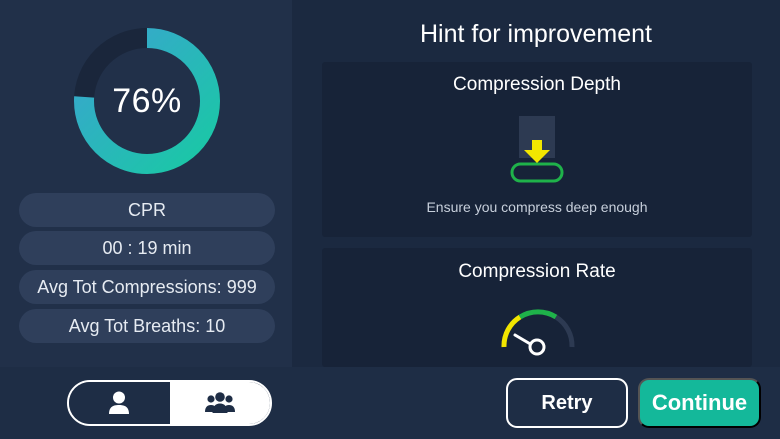 Image resolution: width=780 pixels, height=439 pixels. What do you see at coordinates (147, 287) in the screenshot?
I see `stat-pill-compressions: Avg Tot Compressions: 999` at bounding box center [147, 287].